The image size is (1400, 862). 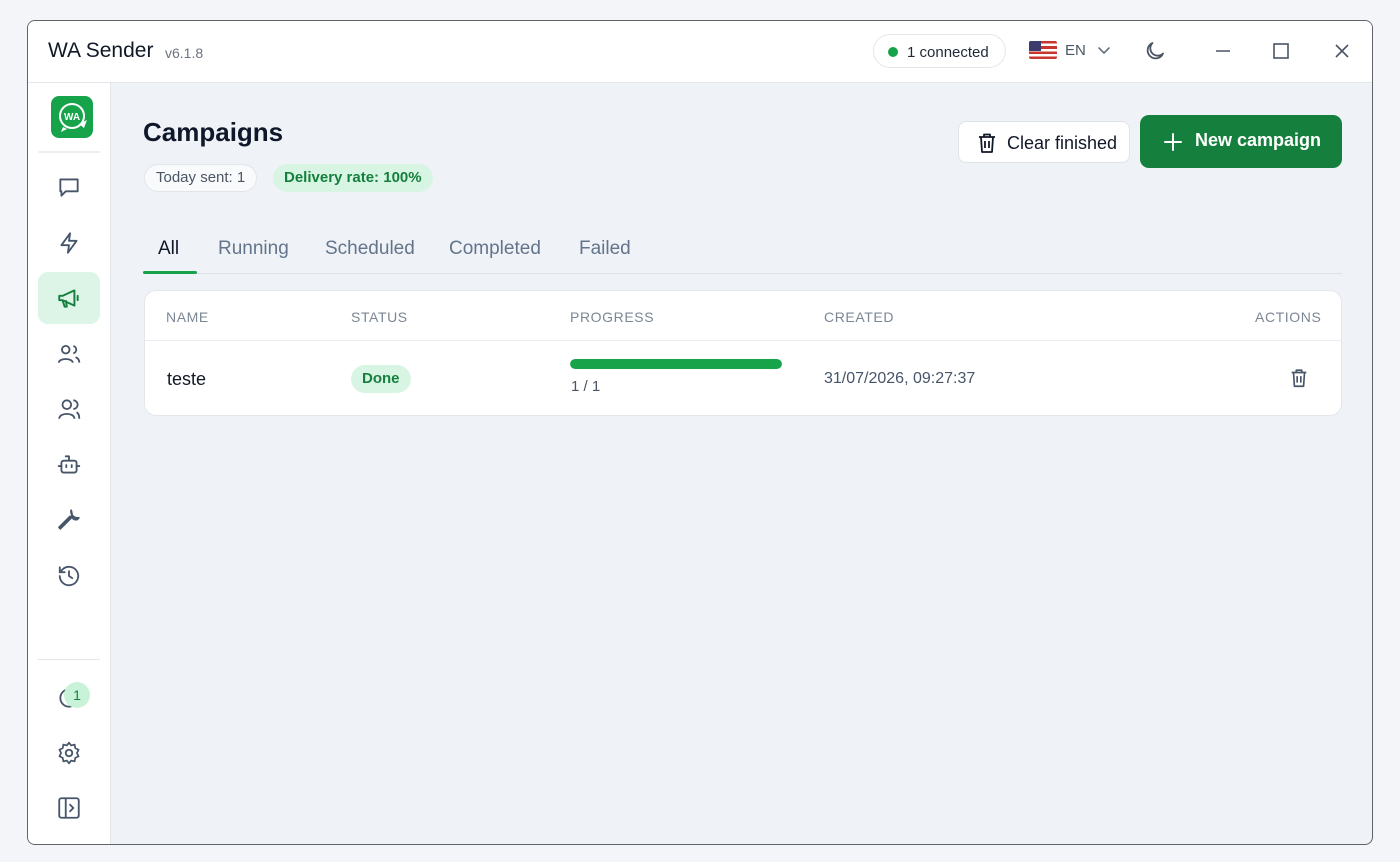 I want to click on moon-icon, so click(x=1155, y=51).